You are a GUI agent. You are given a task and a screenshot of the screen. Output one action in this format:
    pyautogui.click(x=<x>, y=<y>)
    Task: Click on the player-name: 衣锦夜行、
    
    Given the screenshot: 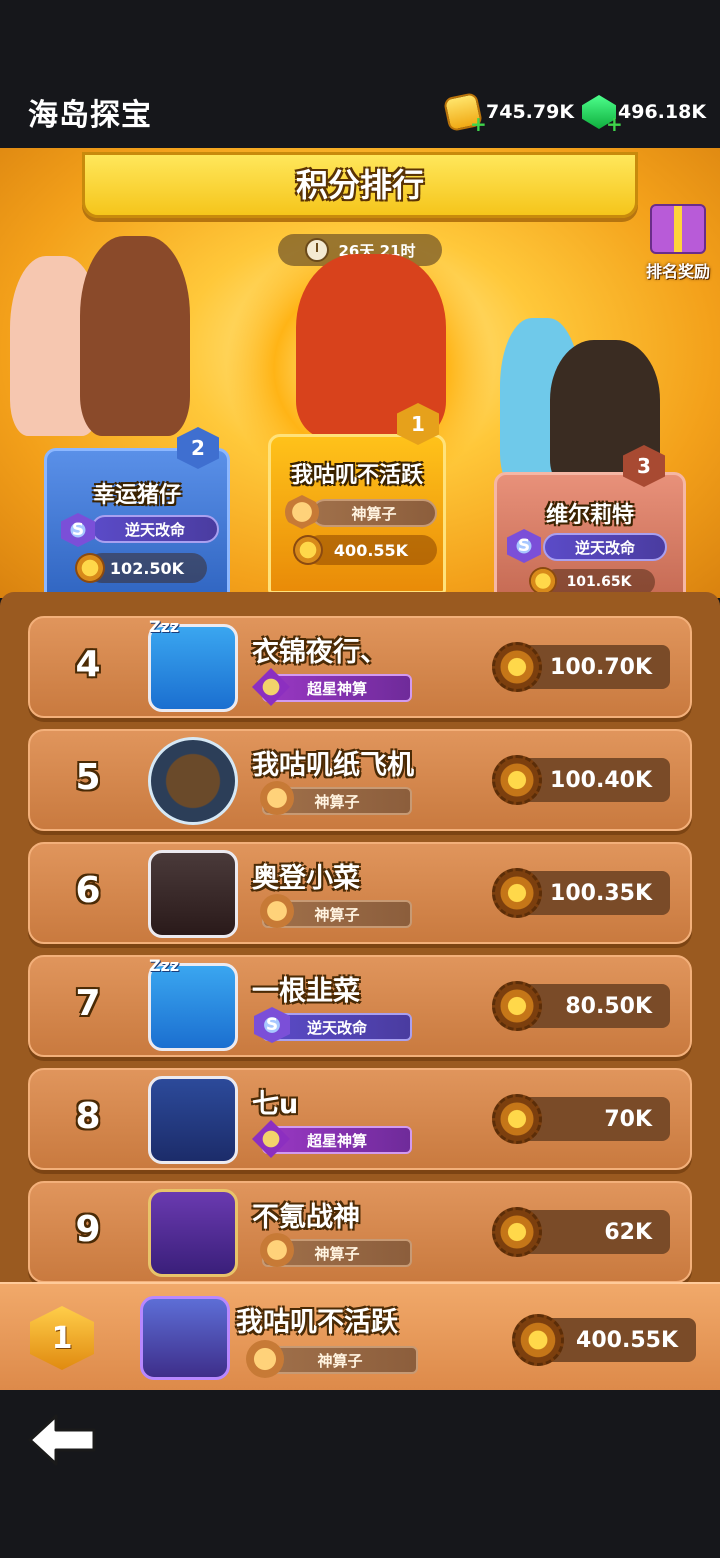 What is the action you would take?
    pyautogui.click(x=319, y=652)
    